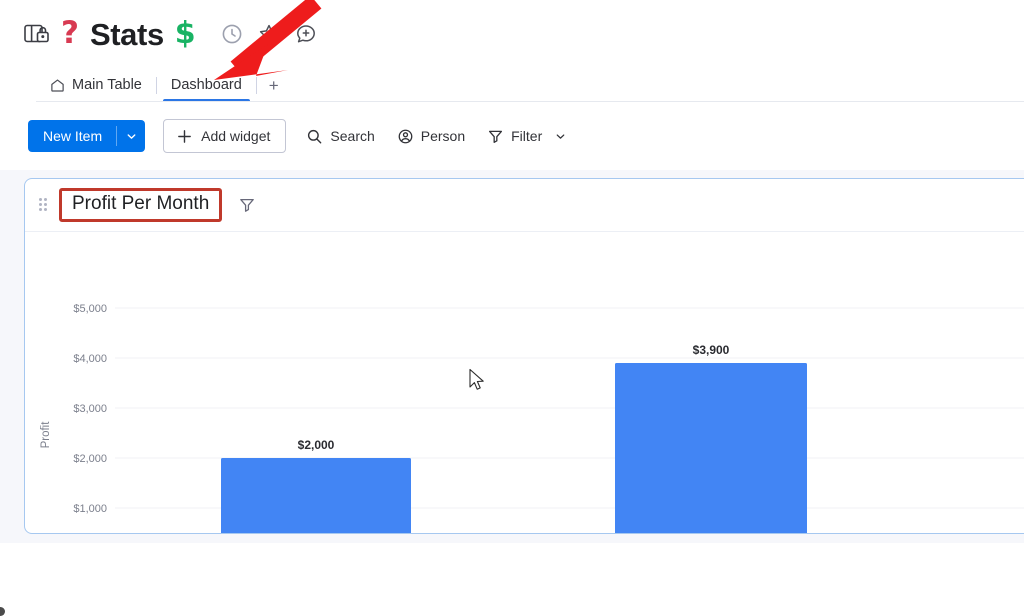 The width and height of the screenshot is (1024, 616). What do you see at coordinates (236, 136) in the screenshot?
I see `add-widget-label: Add widget` at bounding box center [236, 136].